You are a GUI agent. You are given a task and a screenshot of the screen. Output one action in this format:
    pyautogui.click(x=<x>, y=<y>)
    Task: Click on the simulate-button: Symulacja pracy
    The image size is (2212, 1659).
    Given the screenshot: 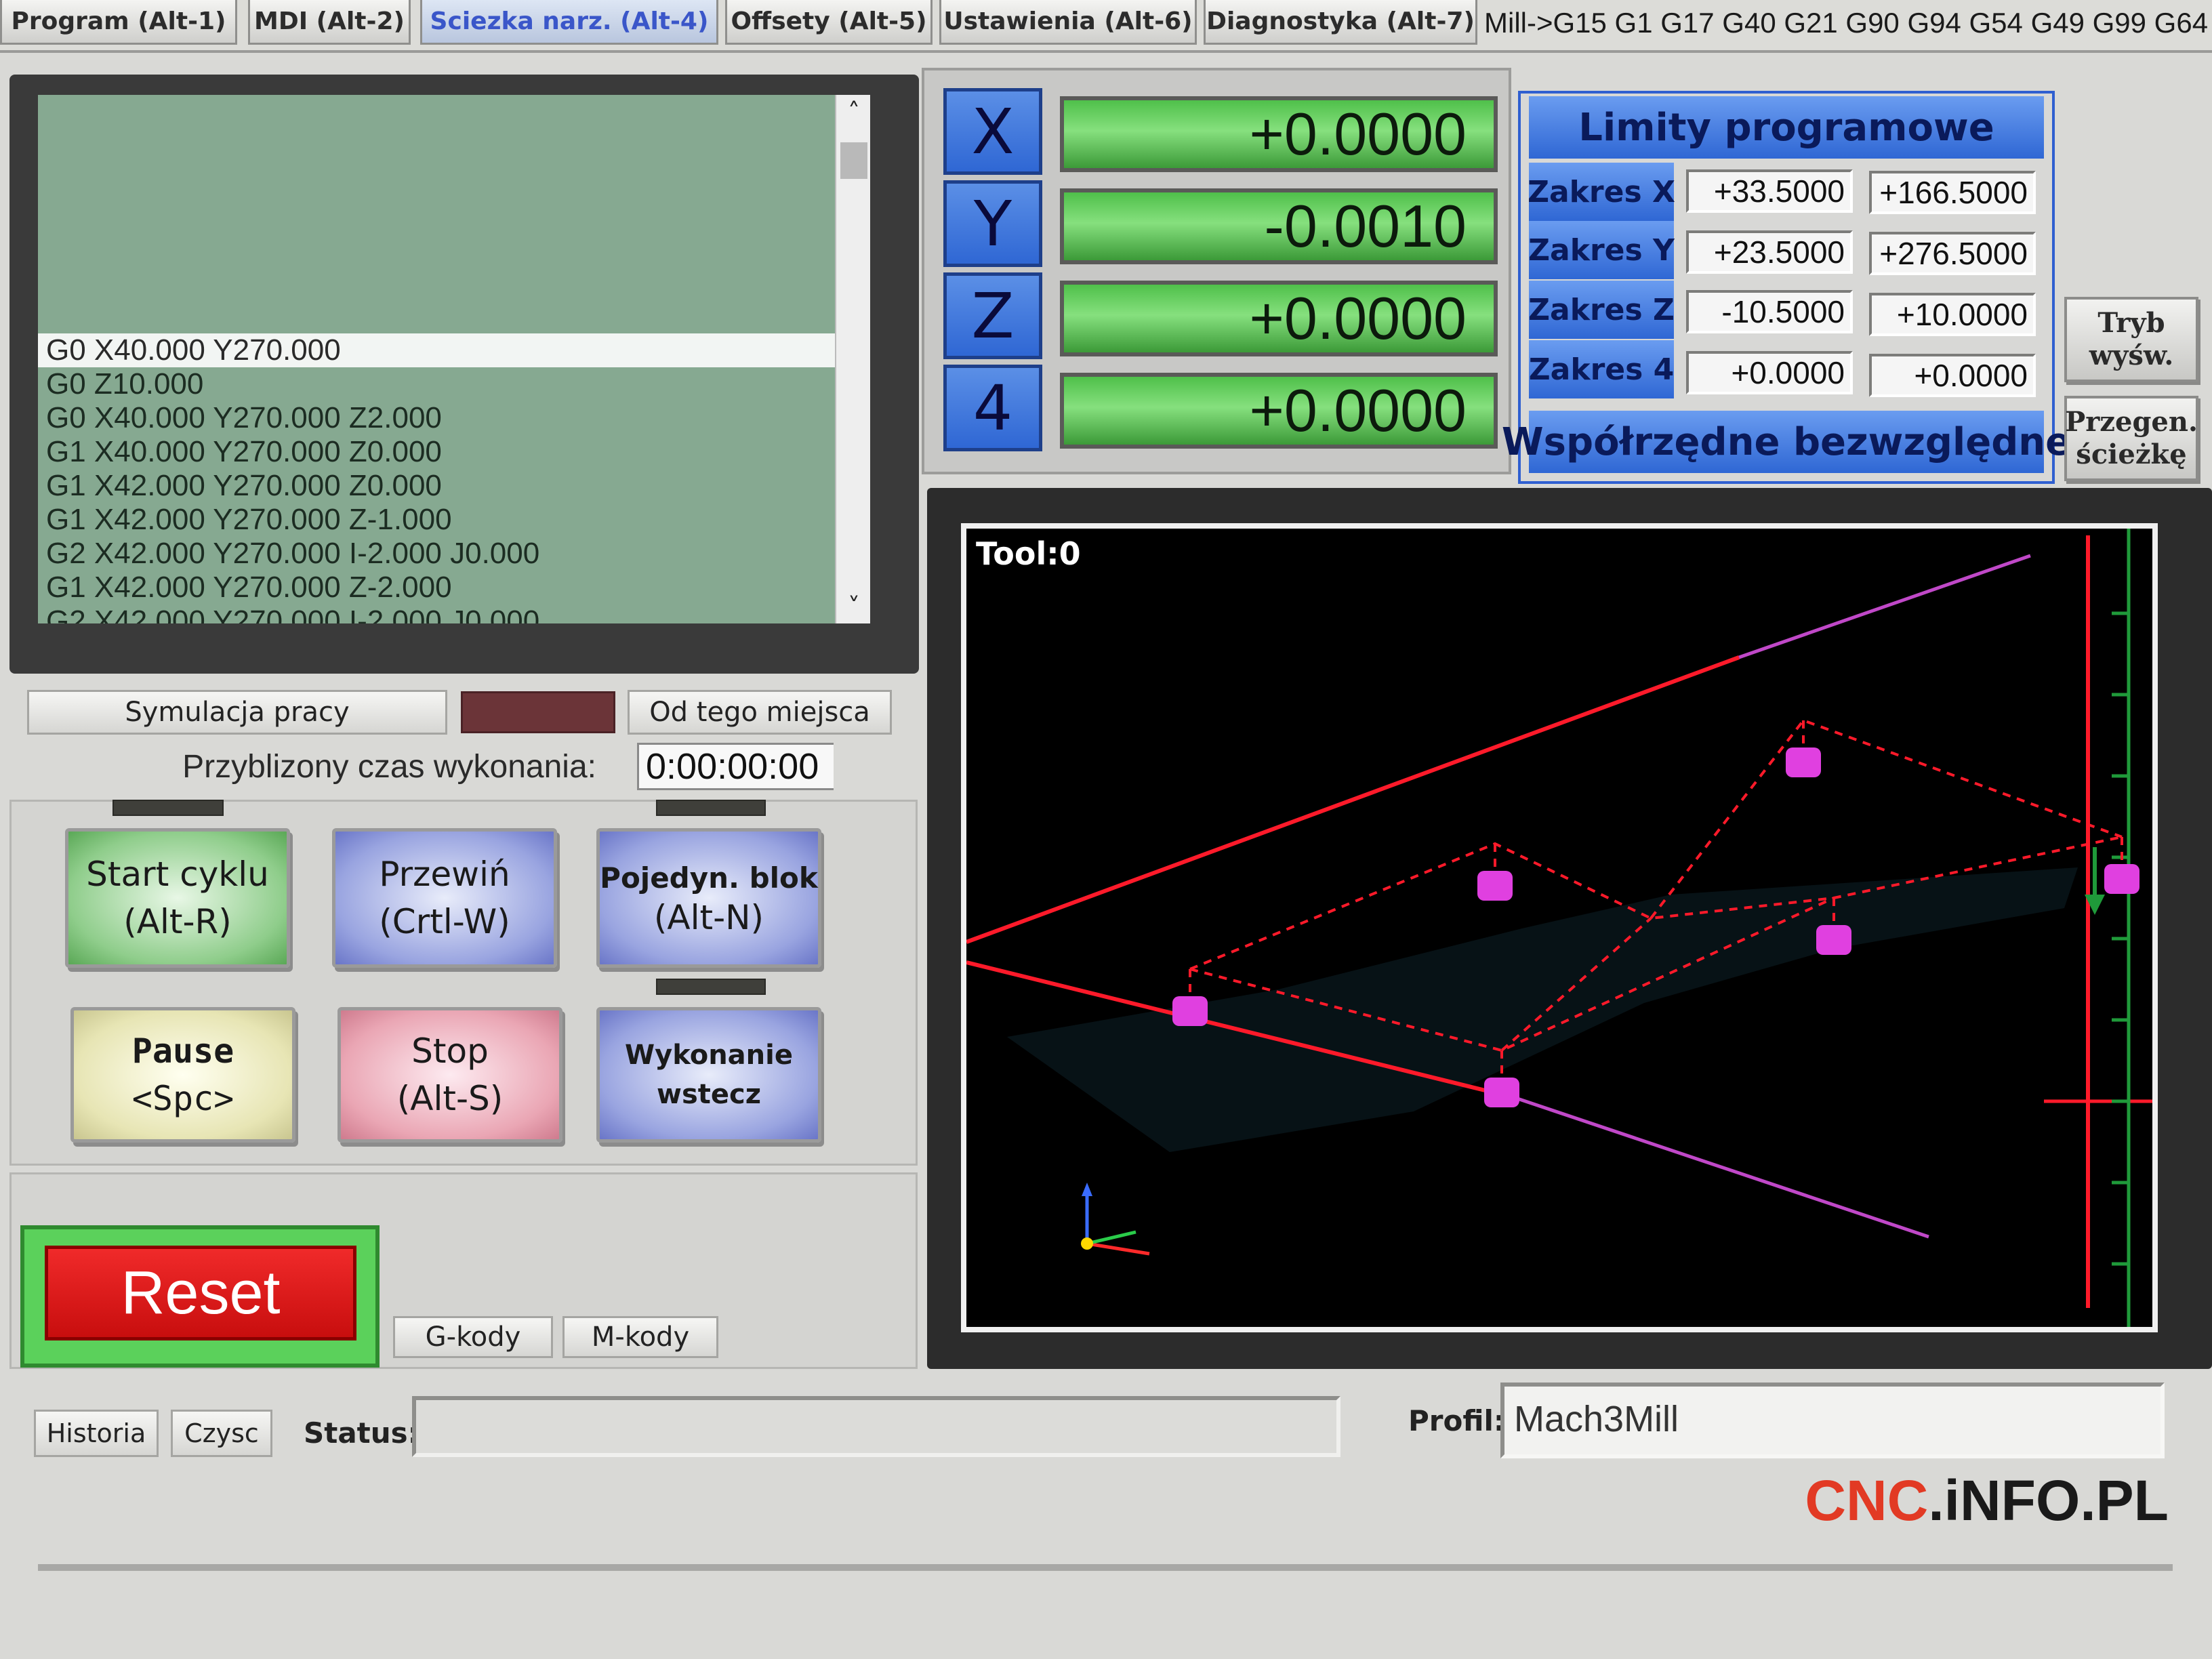 What is the action you would take?
    pyautogui.click(x=237, y=713)
    